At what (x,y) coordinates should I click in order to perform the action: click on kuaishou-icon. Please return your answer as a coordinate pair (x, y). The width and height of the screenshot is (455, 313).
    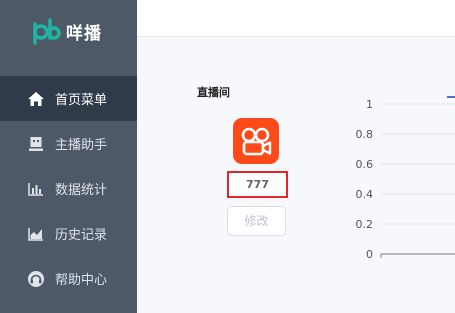
    Looking at the image, I should click on (256, 141).